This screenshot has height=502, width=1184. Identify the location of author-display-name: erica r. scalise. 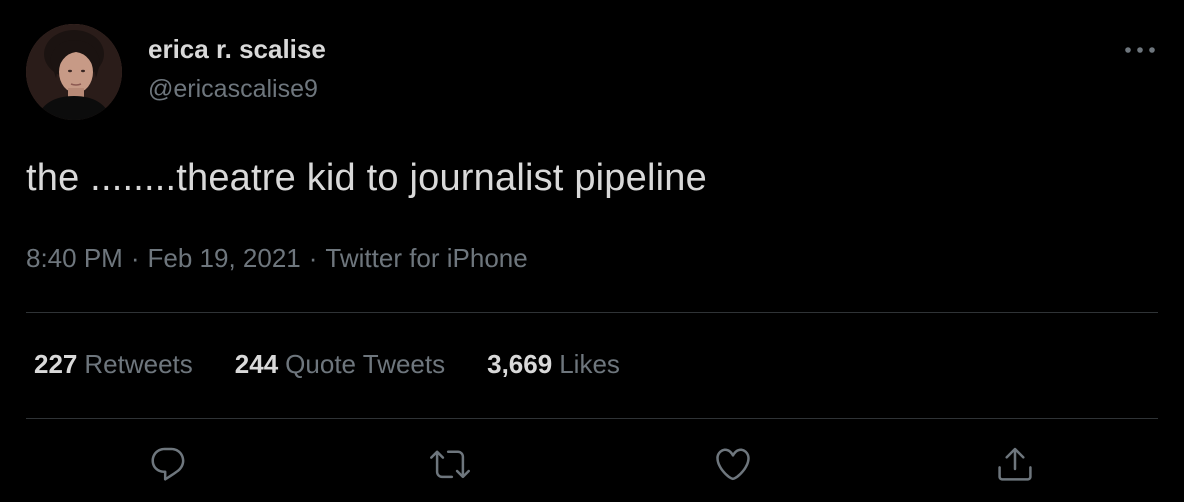
(237, 49).